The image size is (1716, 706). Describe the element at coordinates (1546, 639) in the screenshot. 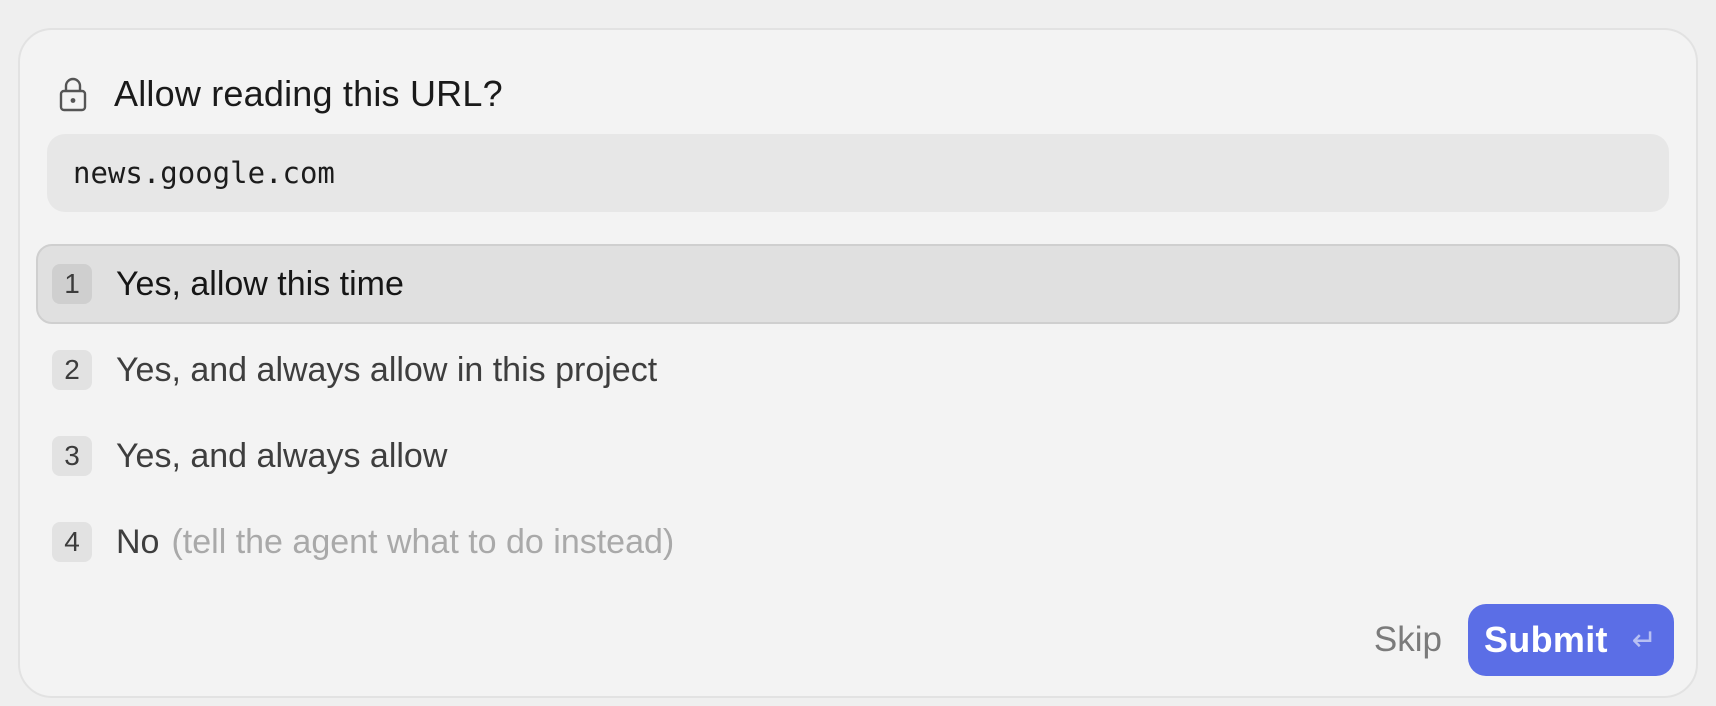

I see `submit-label: Submit` at that location.